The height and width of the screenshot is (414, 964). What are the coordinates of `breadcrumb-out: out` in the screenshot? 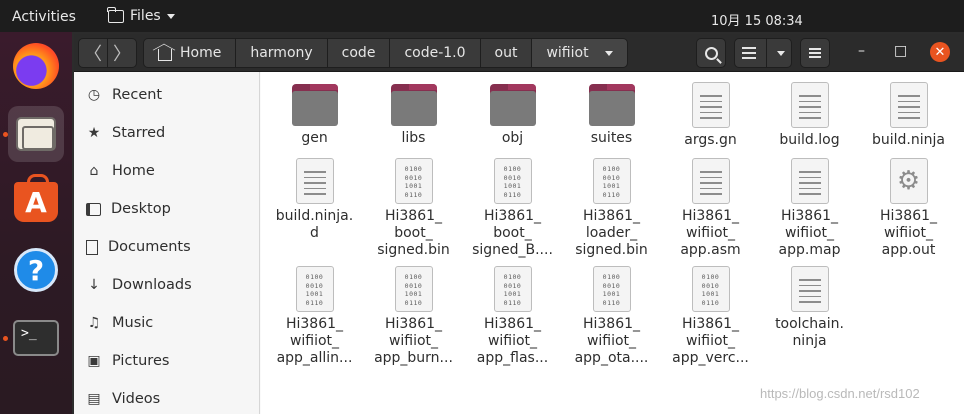 It's located at (506, 53).